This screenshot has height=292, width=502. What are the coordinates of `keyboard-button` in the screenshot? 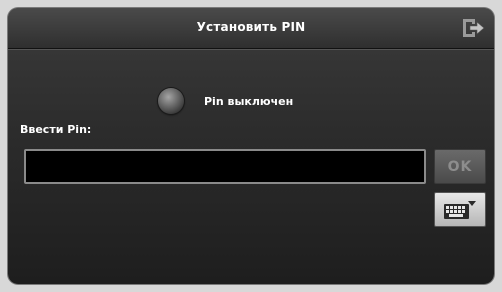 It's located at (460, 209).